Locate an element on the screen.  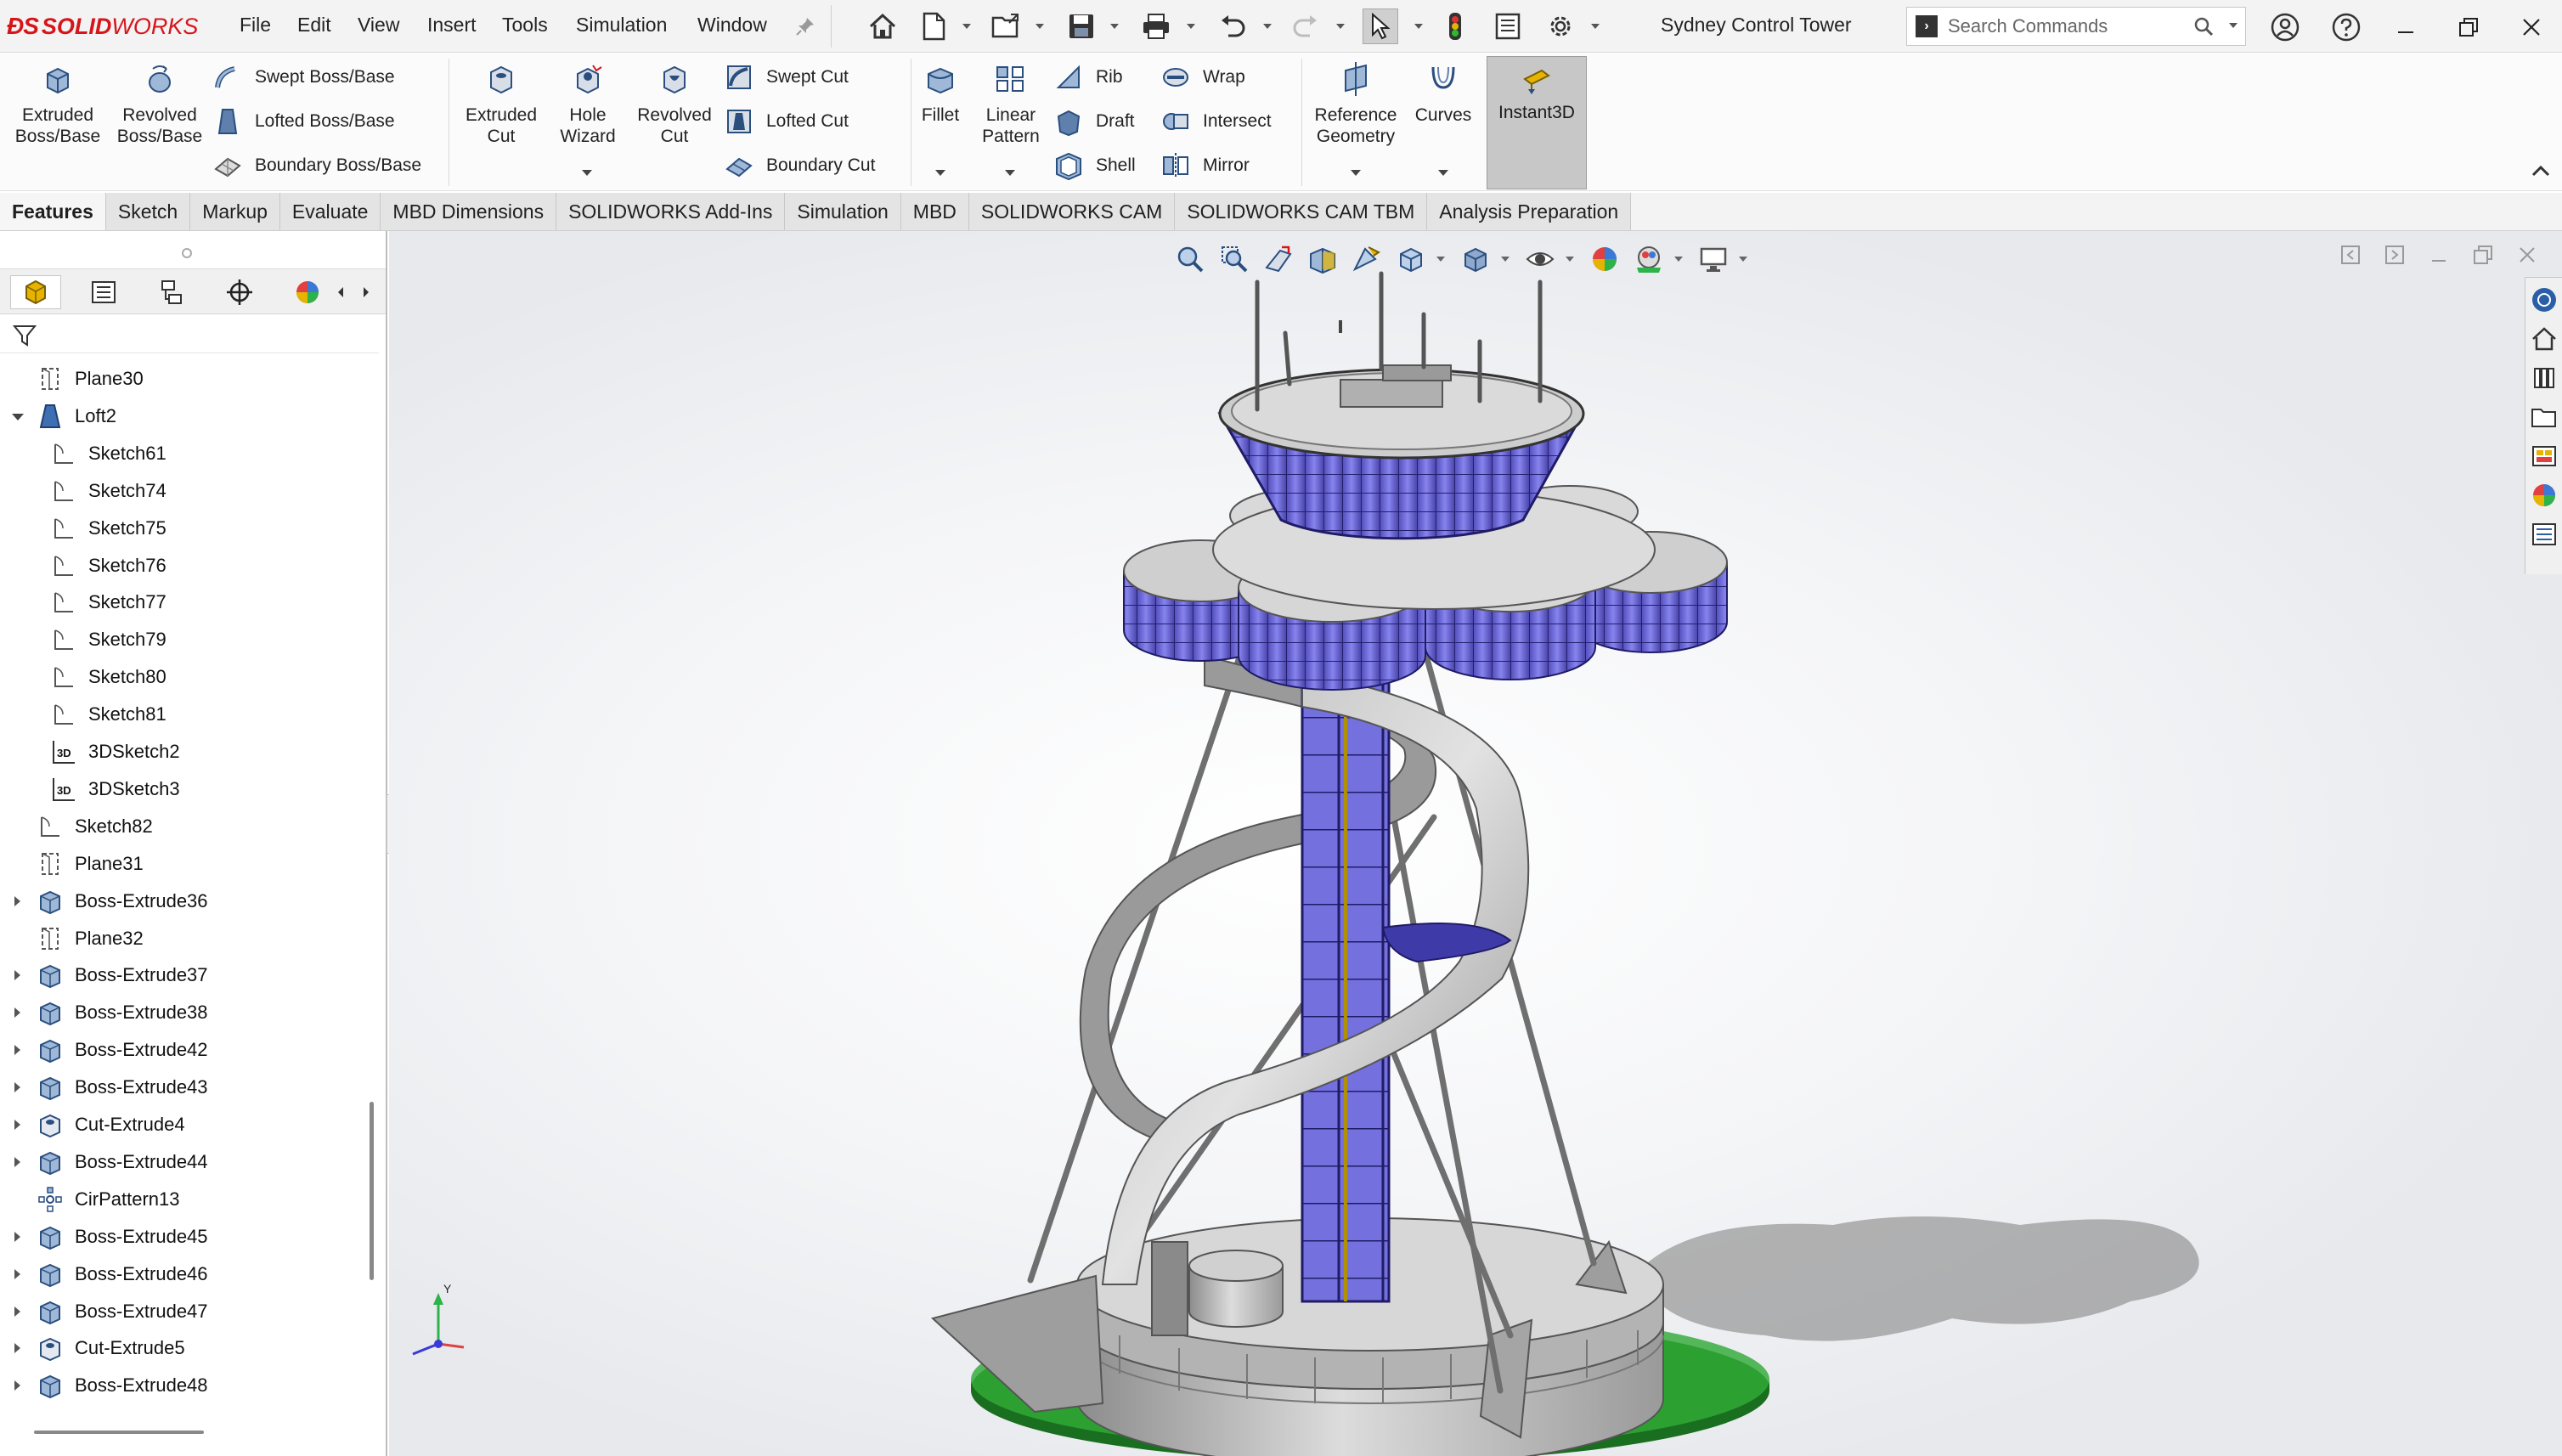
panel-grip-handle is located at coordinates (187, 253).